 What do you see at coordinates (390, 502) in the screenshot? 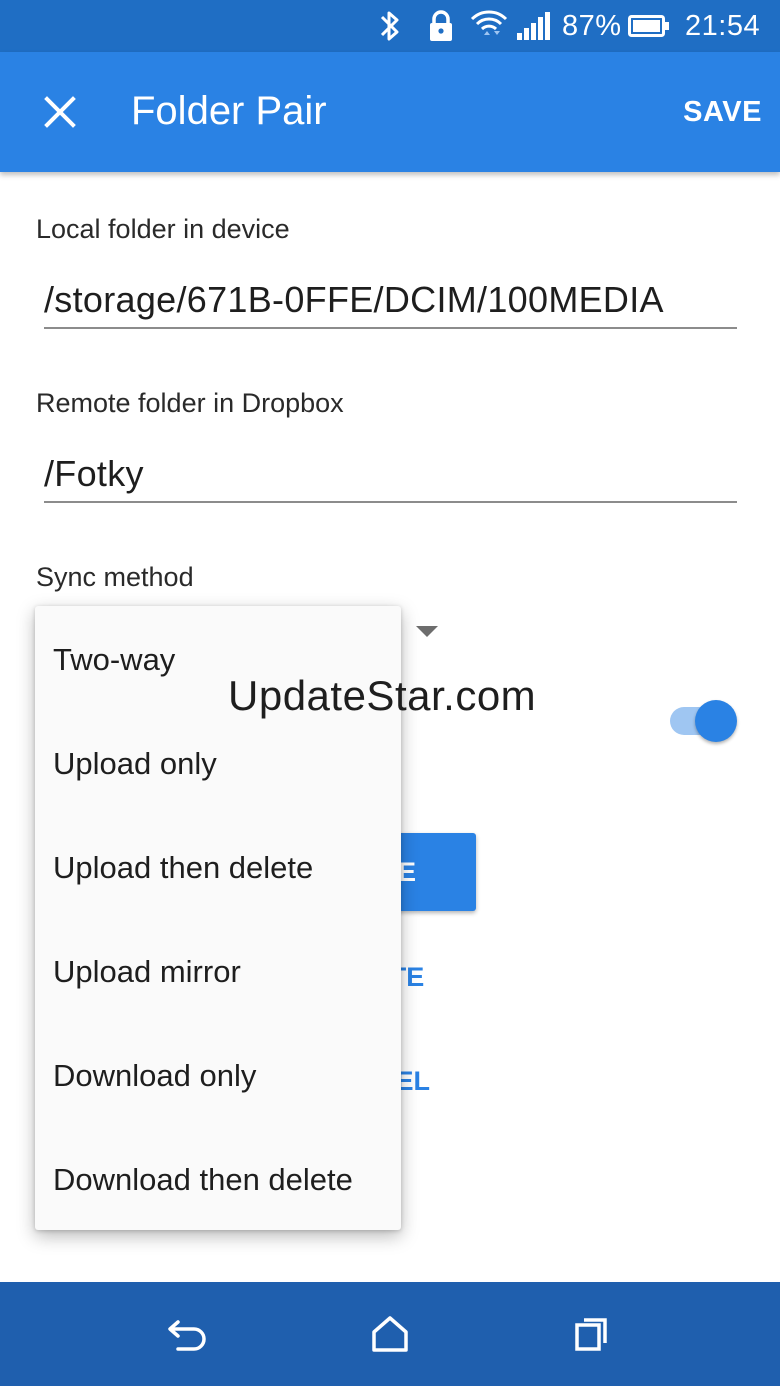
I see `remote-folder-underline` at bounding box center [390, 502].